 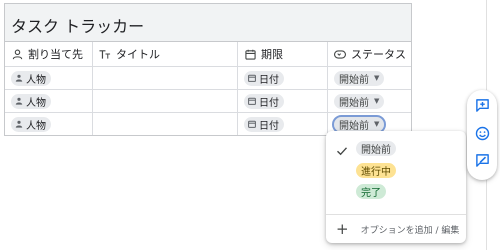 I want to click on column-header-status: ステータス, so click(x=370, y=54).